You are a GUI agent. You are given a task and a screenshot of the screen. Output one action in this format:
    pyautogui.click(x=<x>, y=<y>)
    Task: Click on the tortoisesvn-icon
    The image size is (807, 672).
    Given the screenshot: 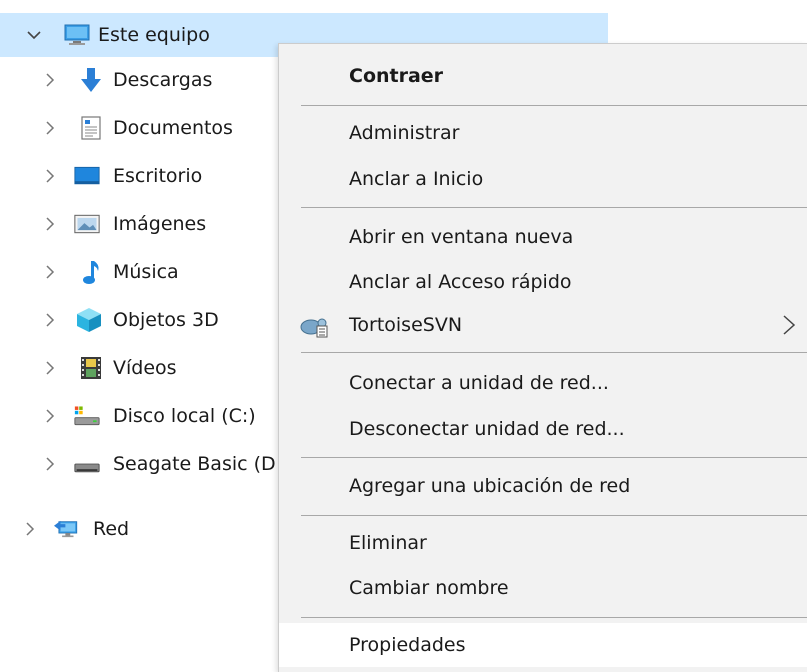 What is the action you would take?
    pyautogui.click(x=314, y=325)
    